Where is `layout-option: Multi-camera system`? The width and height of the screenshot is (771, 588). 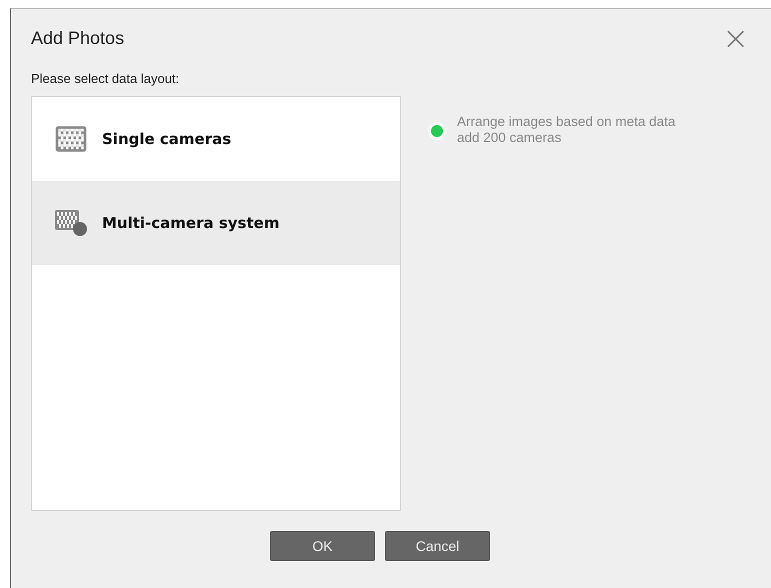 layout-option: Multi-camera system is located at coordinates (216, 223).